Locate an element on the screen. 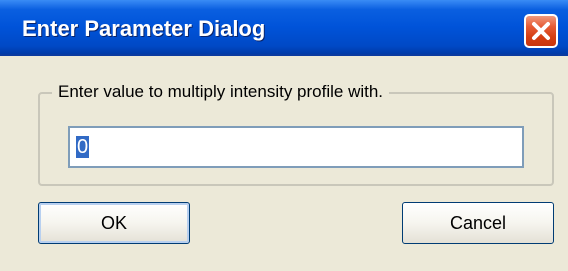 The width and height of the screenshot is (568, 271). cancel-button: Cancel is located at coordinates (478, 223).